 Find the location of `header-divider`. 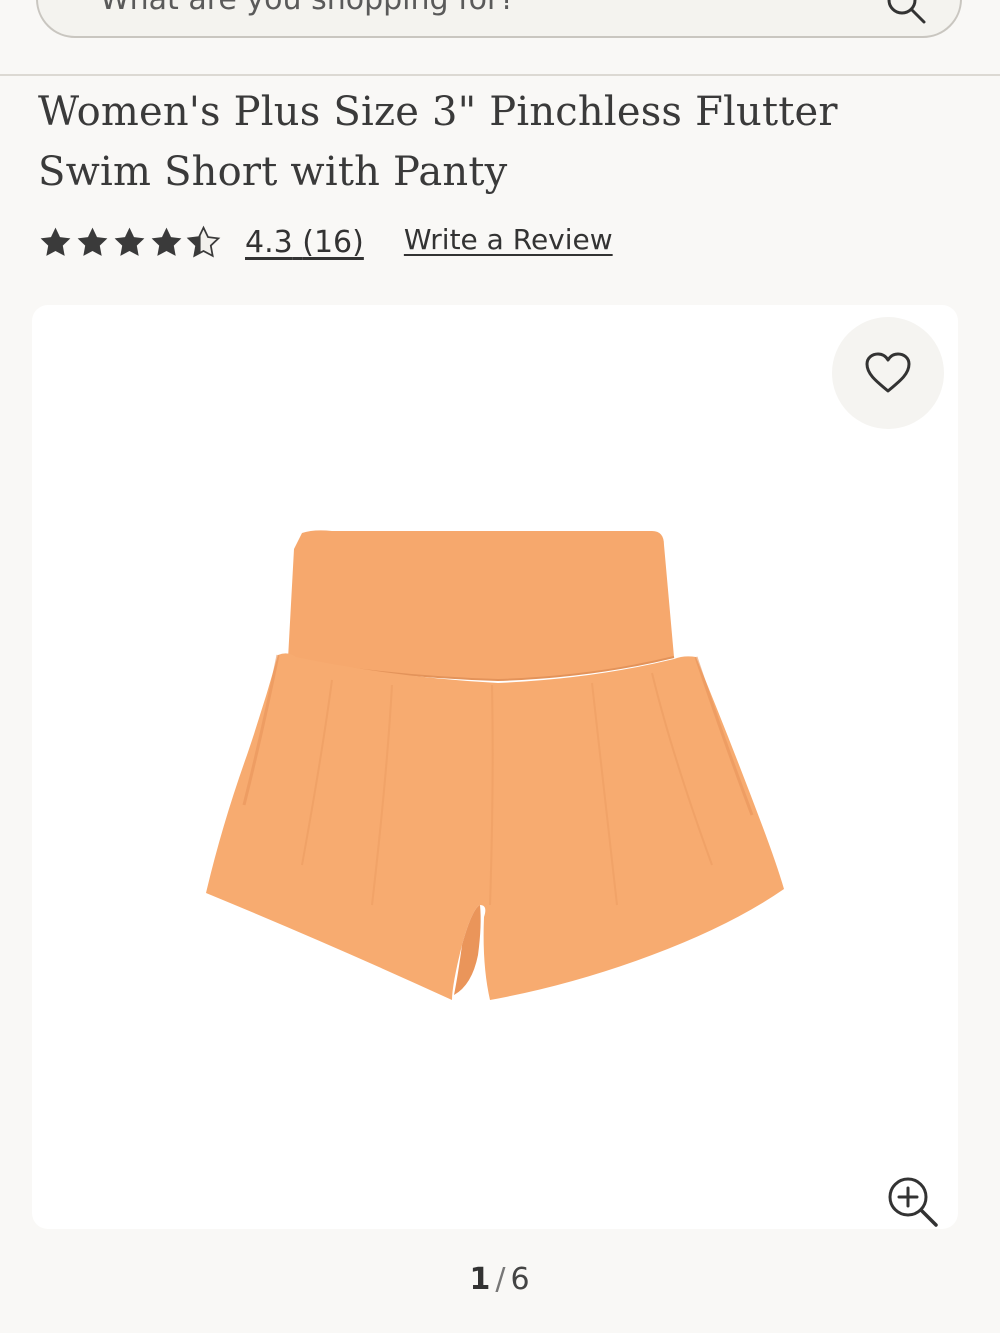

header-divider is located at coordinates (500, 75).